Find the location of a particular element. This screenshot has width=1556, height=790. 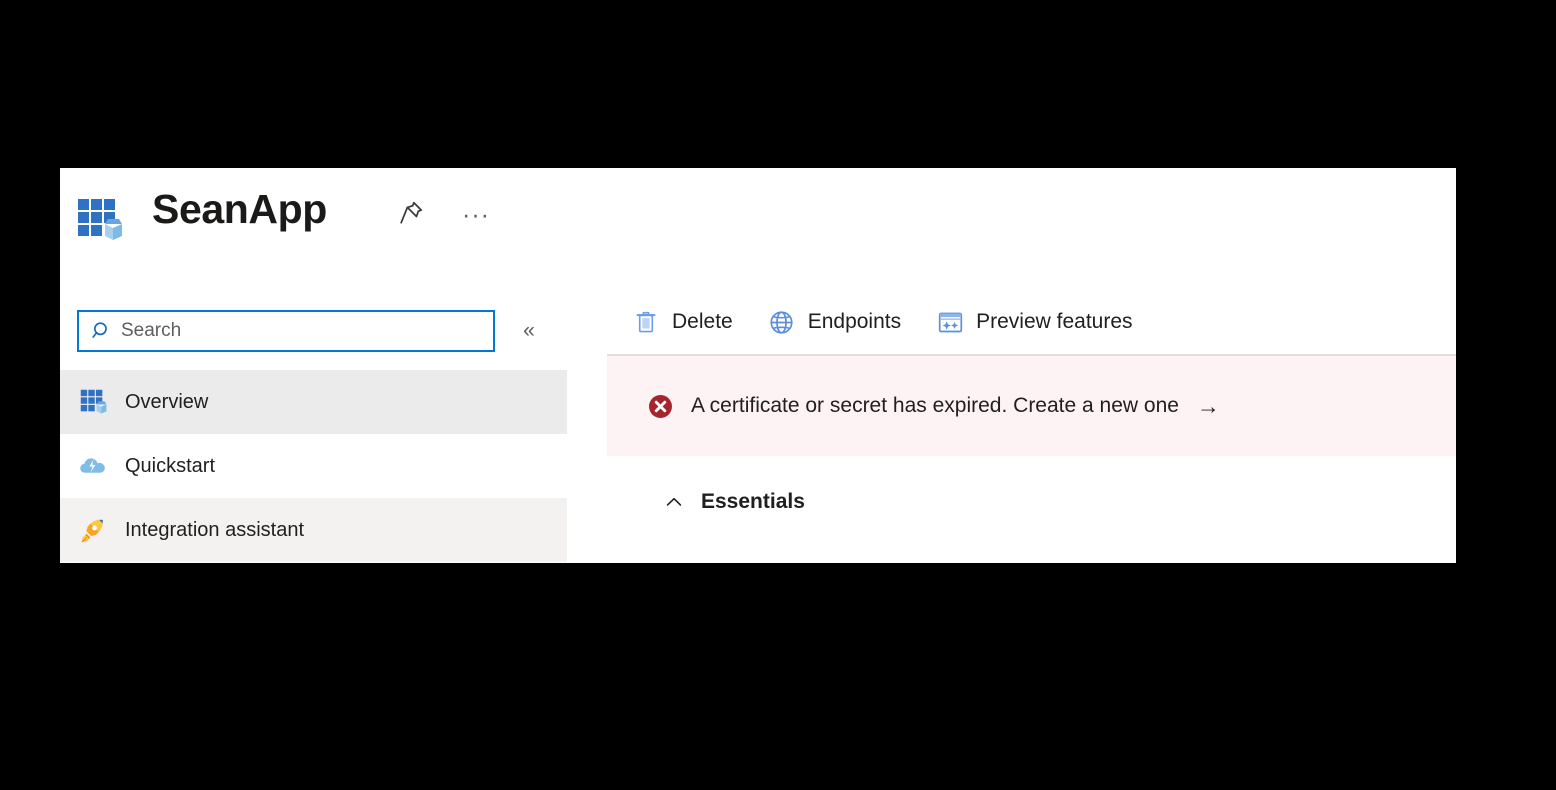

command-label: Endpoints is located at coordinates (854, 321).